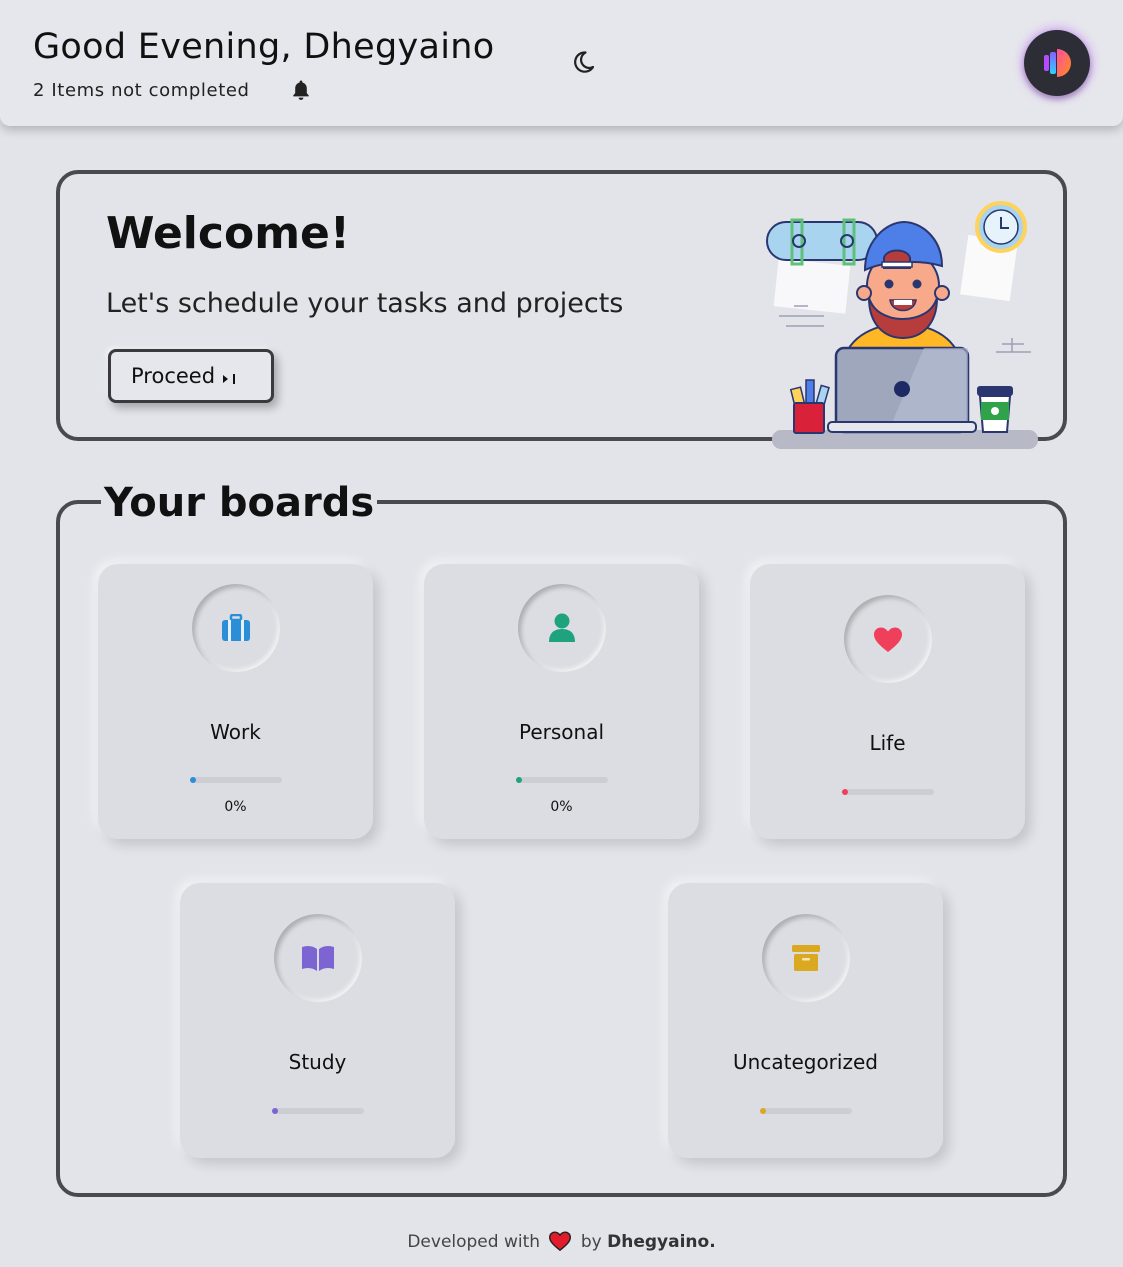 The image size is (1123, 1267). Describe the element at coordinates (39, 90) in the screenshot. I see `pending-count: 2` at that location.